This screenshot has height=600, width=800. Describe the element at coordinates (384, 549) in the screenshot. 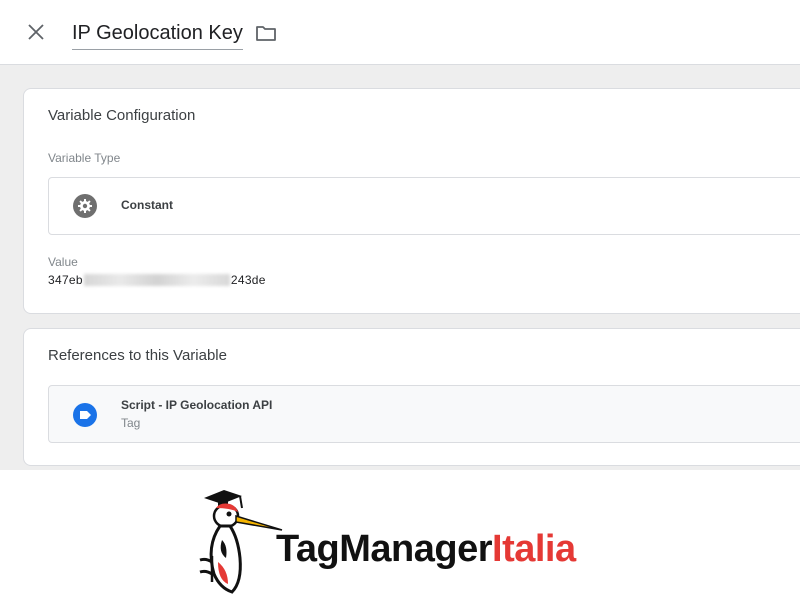

I see `brand-part-1: TagManager` at that location.